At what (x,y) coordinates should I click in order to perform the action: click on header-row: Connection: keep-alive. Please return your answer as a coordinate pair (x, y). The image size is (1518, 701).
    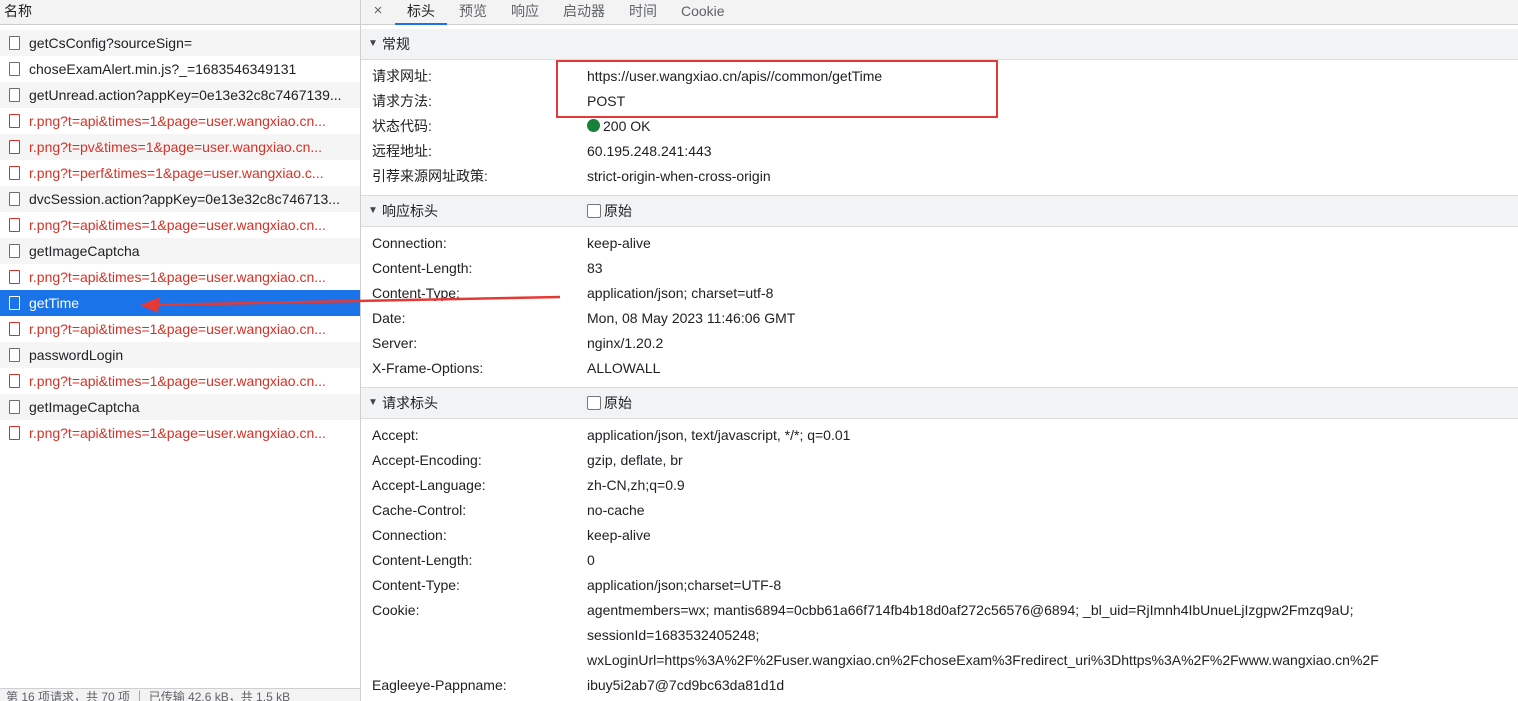
    Looking at the image, I should click on (939, 243).